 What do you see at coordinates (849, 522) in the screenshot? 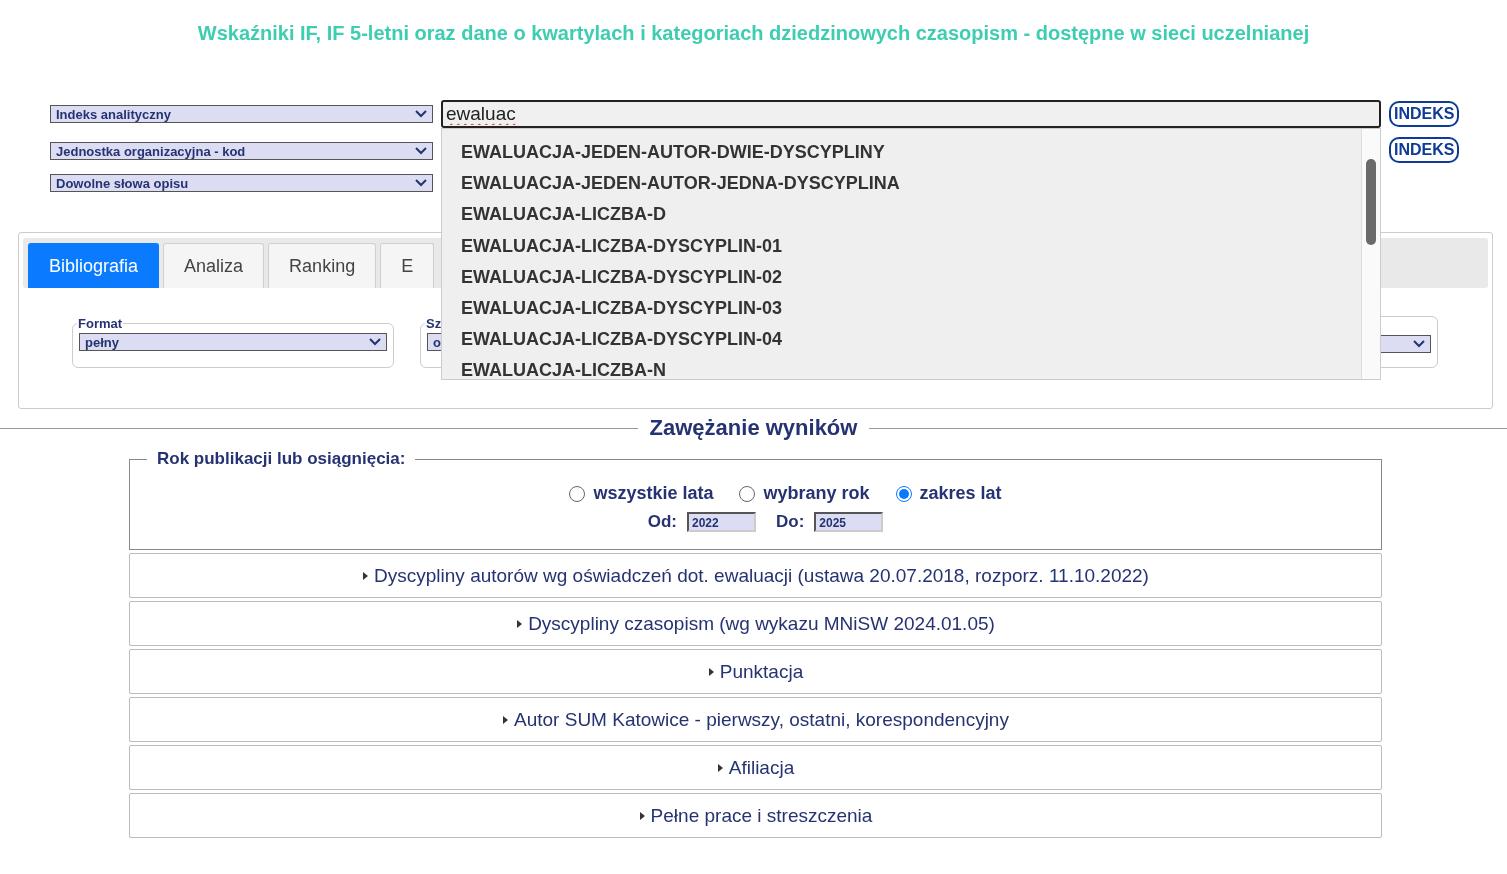
I see `year-to-field: 2025` at bounding box center [849, 522].